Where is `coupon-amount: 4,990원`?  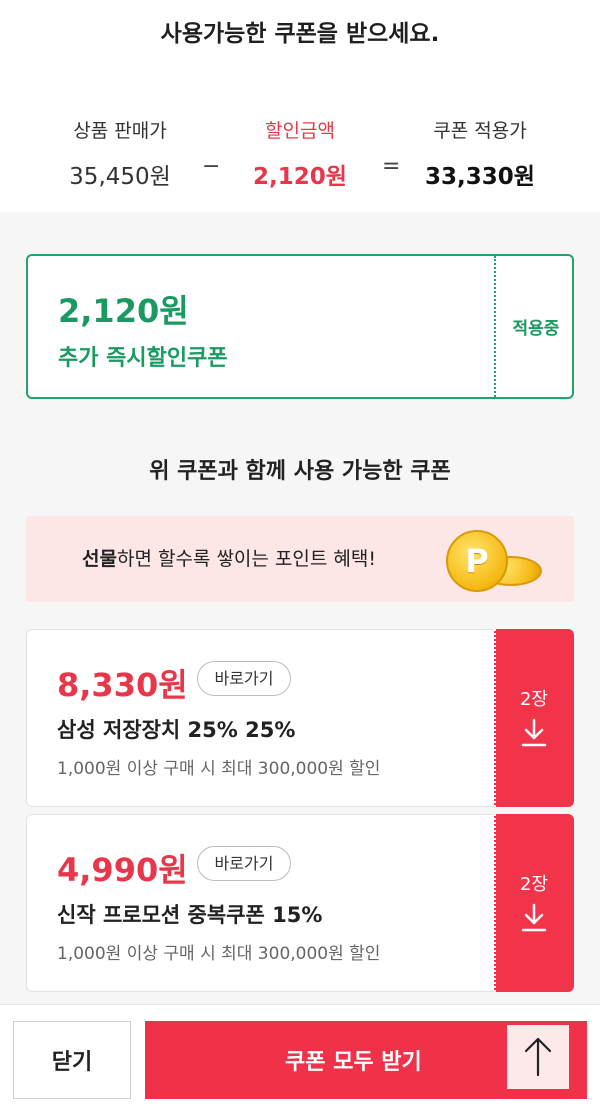
coupon-amount: 4,990원 is located at coordinates (122, 870).